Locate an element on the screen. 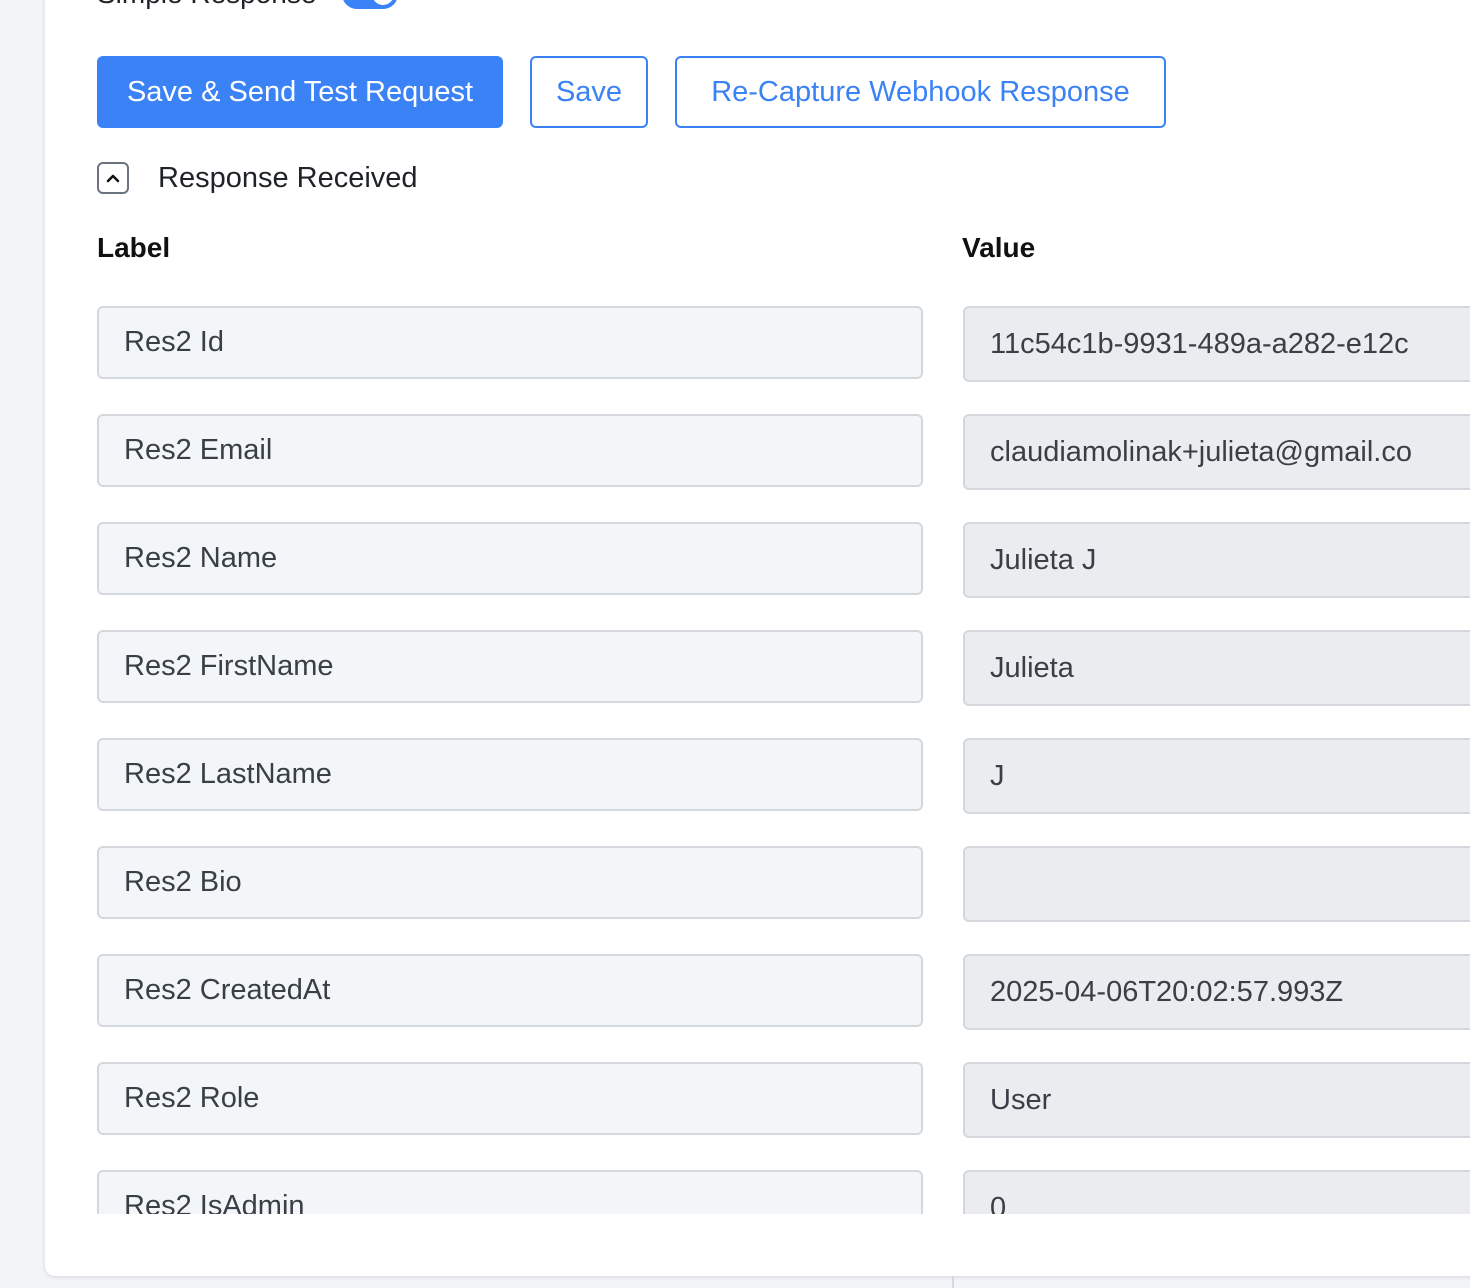 The height and width of the screenshot is (1288, 1470). simple-response-toggle is located at coordinates (370, 4).